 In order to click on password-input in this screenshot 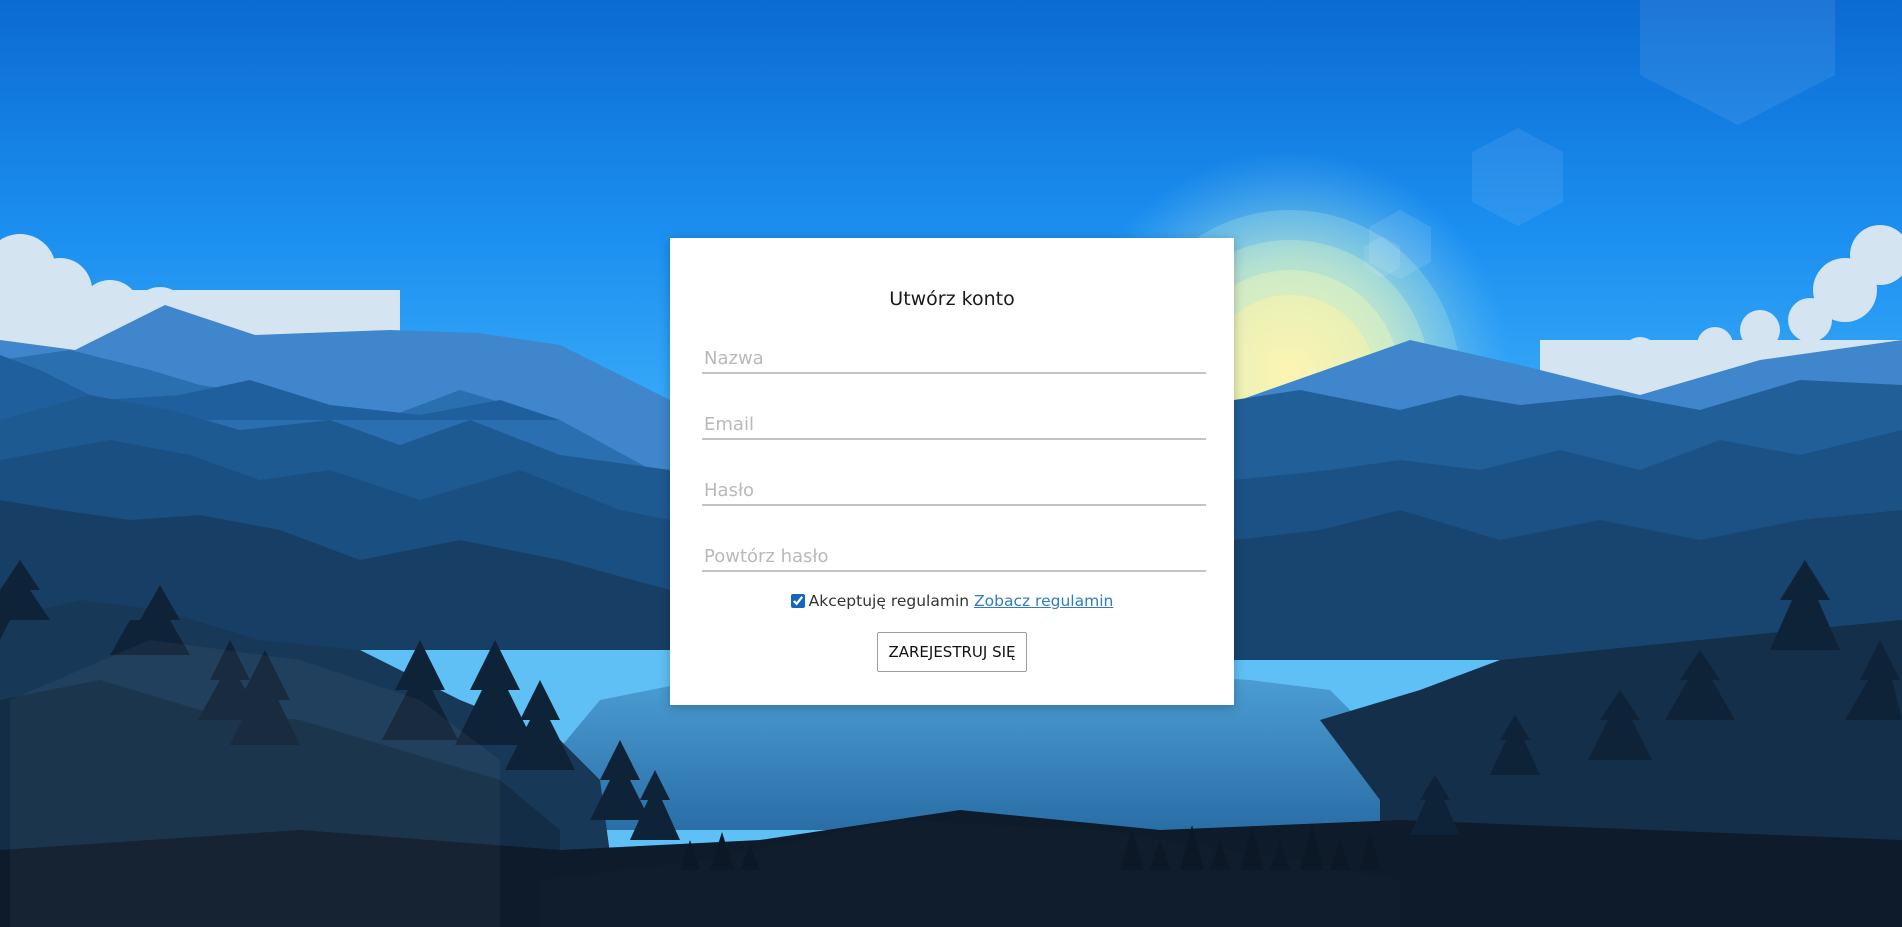, I will do `click(954, 491)`.